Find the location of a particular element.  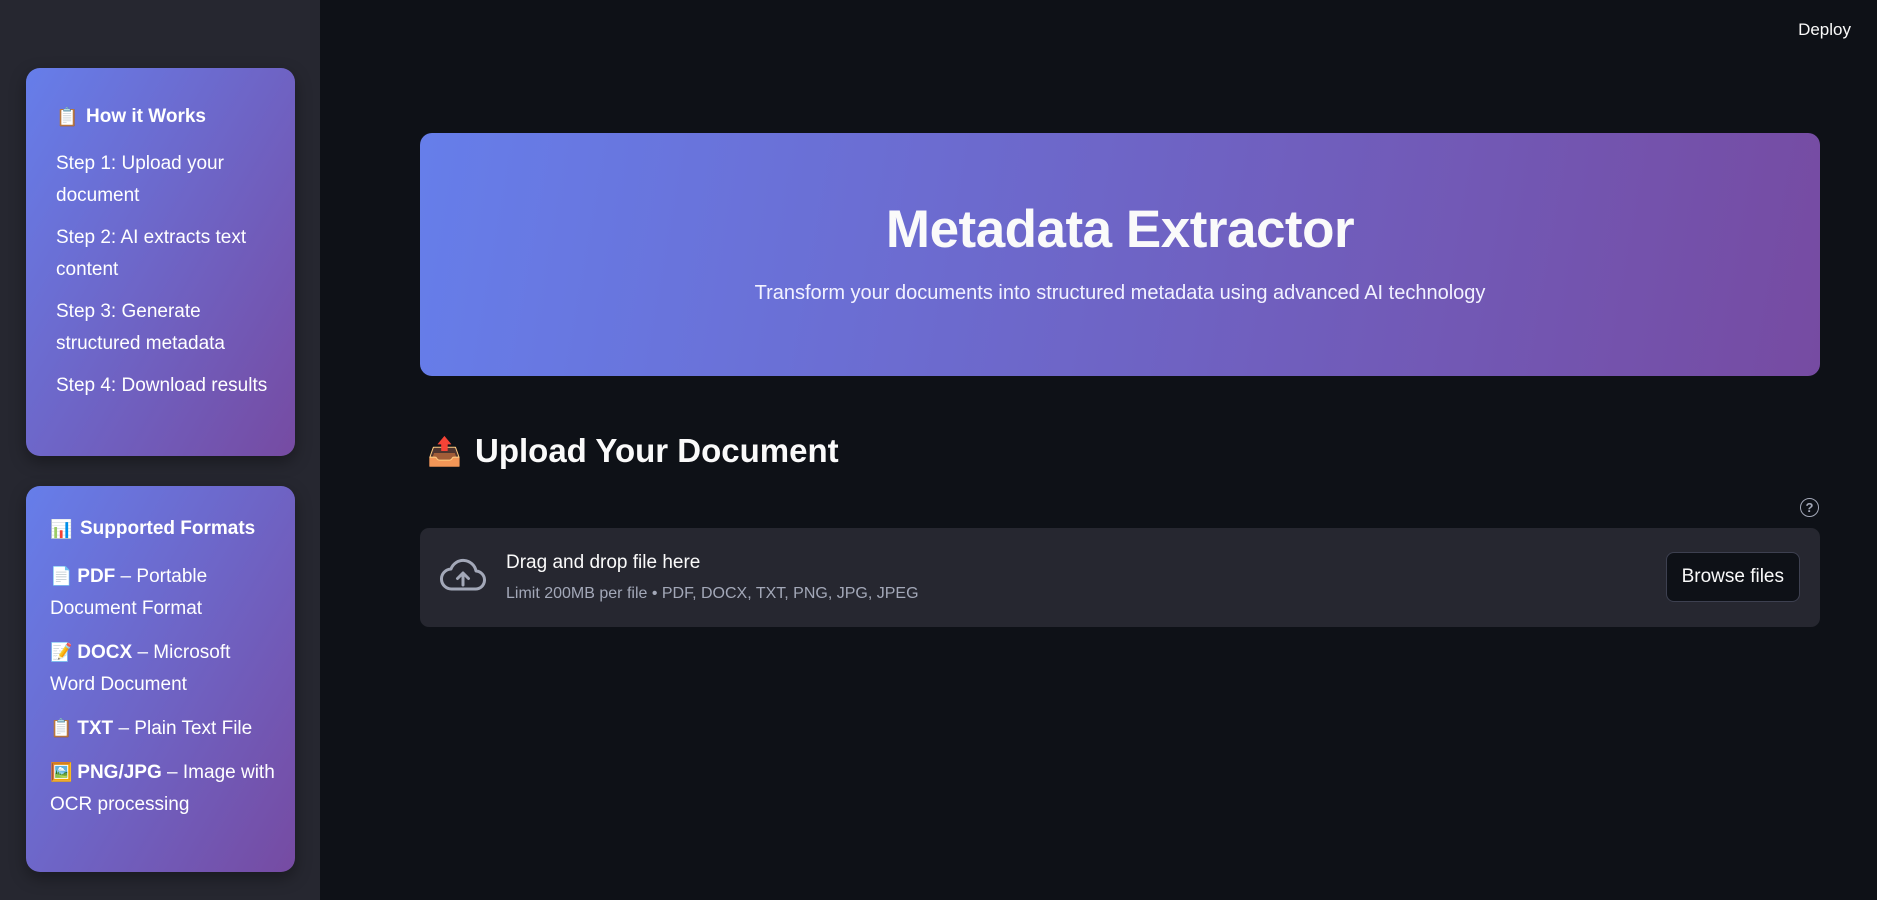

upload-heading: 📤 Upload Your Document is located at coordinates (633, 451).